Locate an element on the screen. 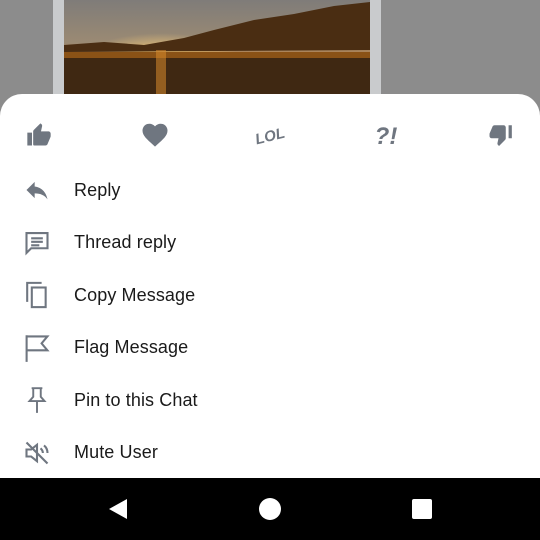 The width and height of the screenshot is (540, 540). thumbs-up-icon is located at coordinates (39, 134).